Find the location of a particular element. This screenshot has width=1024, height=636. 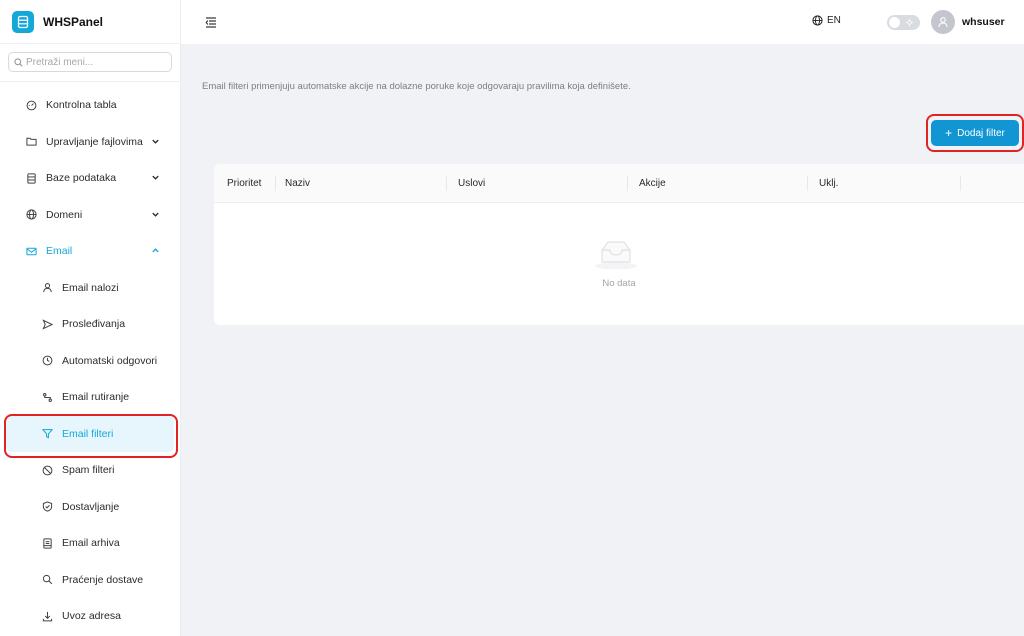

theme-toggle is located at coordinates (903, 22).